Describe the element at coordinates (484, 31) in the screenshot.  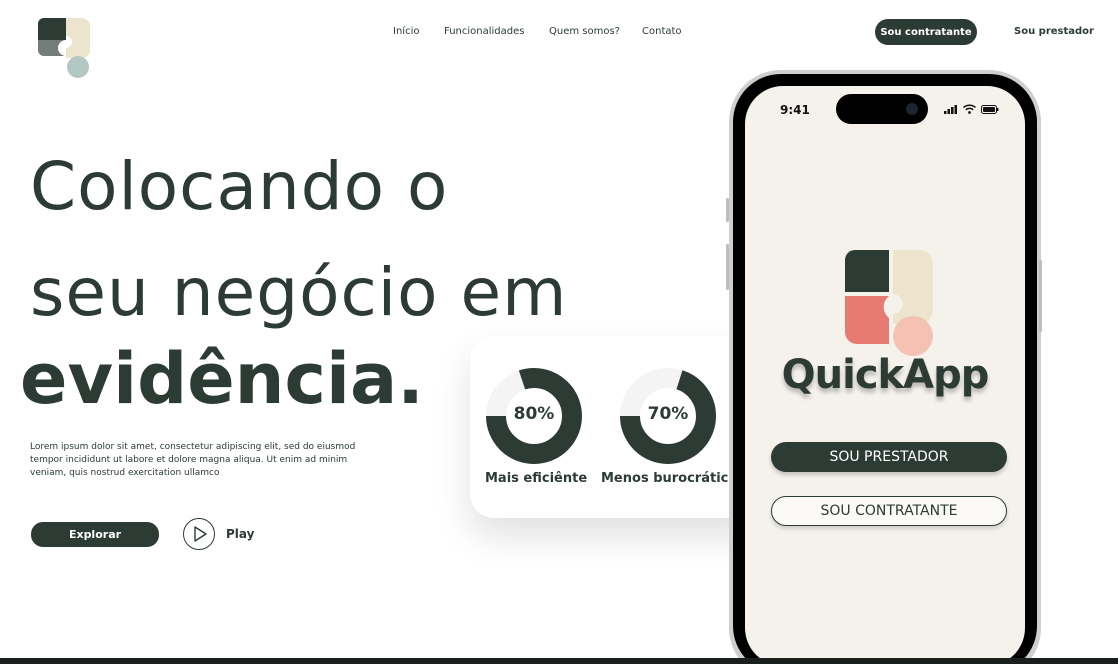
I see `nav-funcionalidades: Funcionalidades` at that location.